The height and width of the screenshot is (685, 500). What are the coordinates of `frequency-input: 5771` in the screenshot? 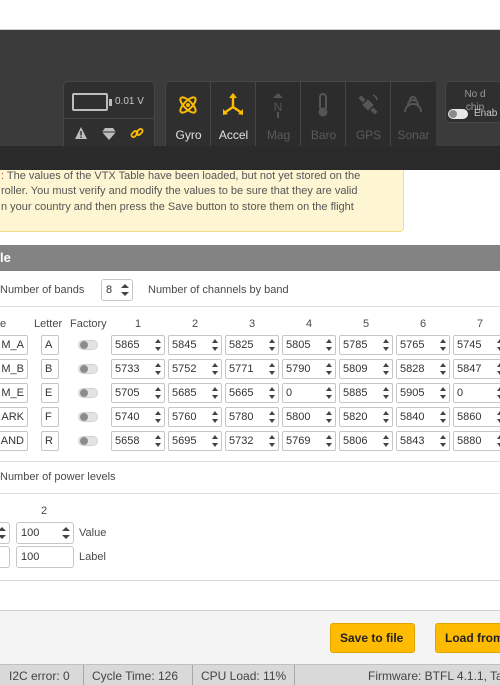 It's located at (252, 369).